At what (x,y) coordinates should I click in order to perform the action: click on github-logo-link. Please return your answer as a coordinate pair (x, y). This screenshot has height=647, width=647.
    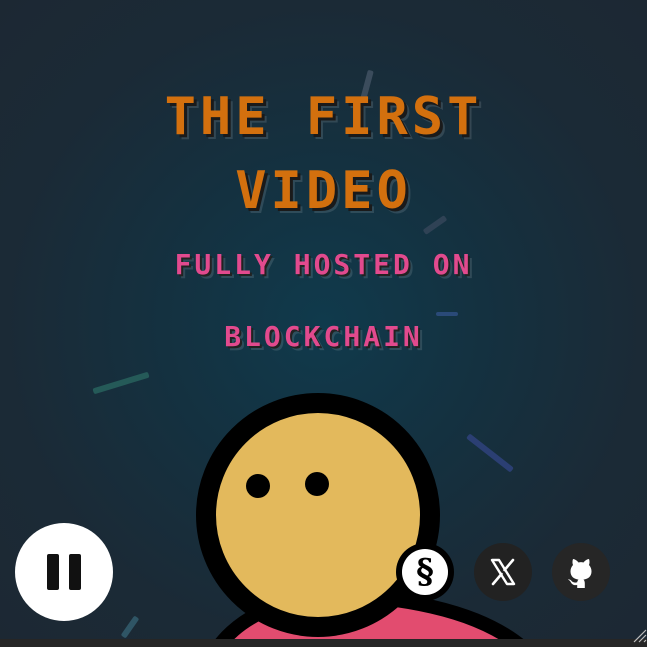
    Looking at the image, I should click on (581, 572).